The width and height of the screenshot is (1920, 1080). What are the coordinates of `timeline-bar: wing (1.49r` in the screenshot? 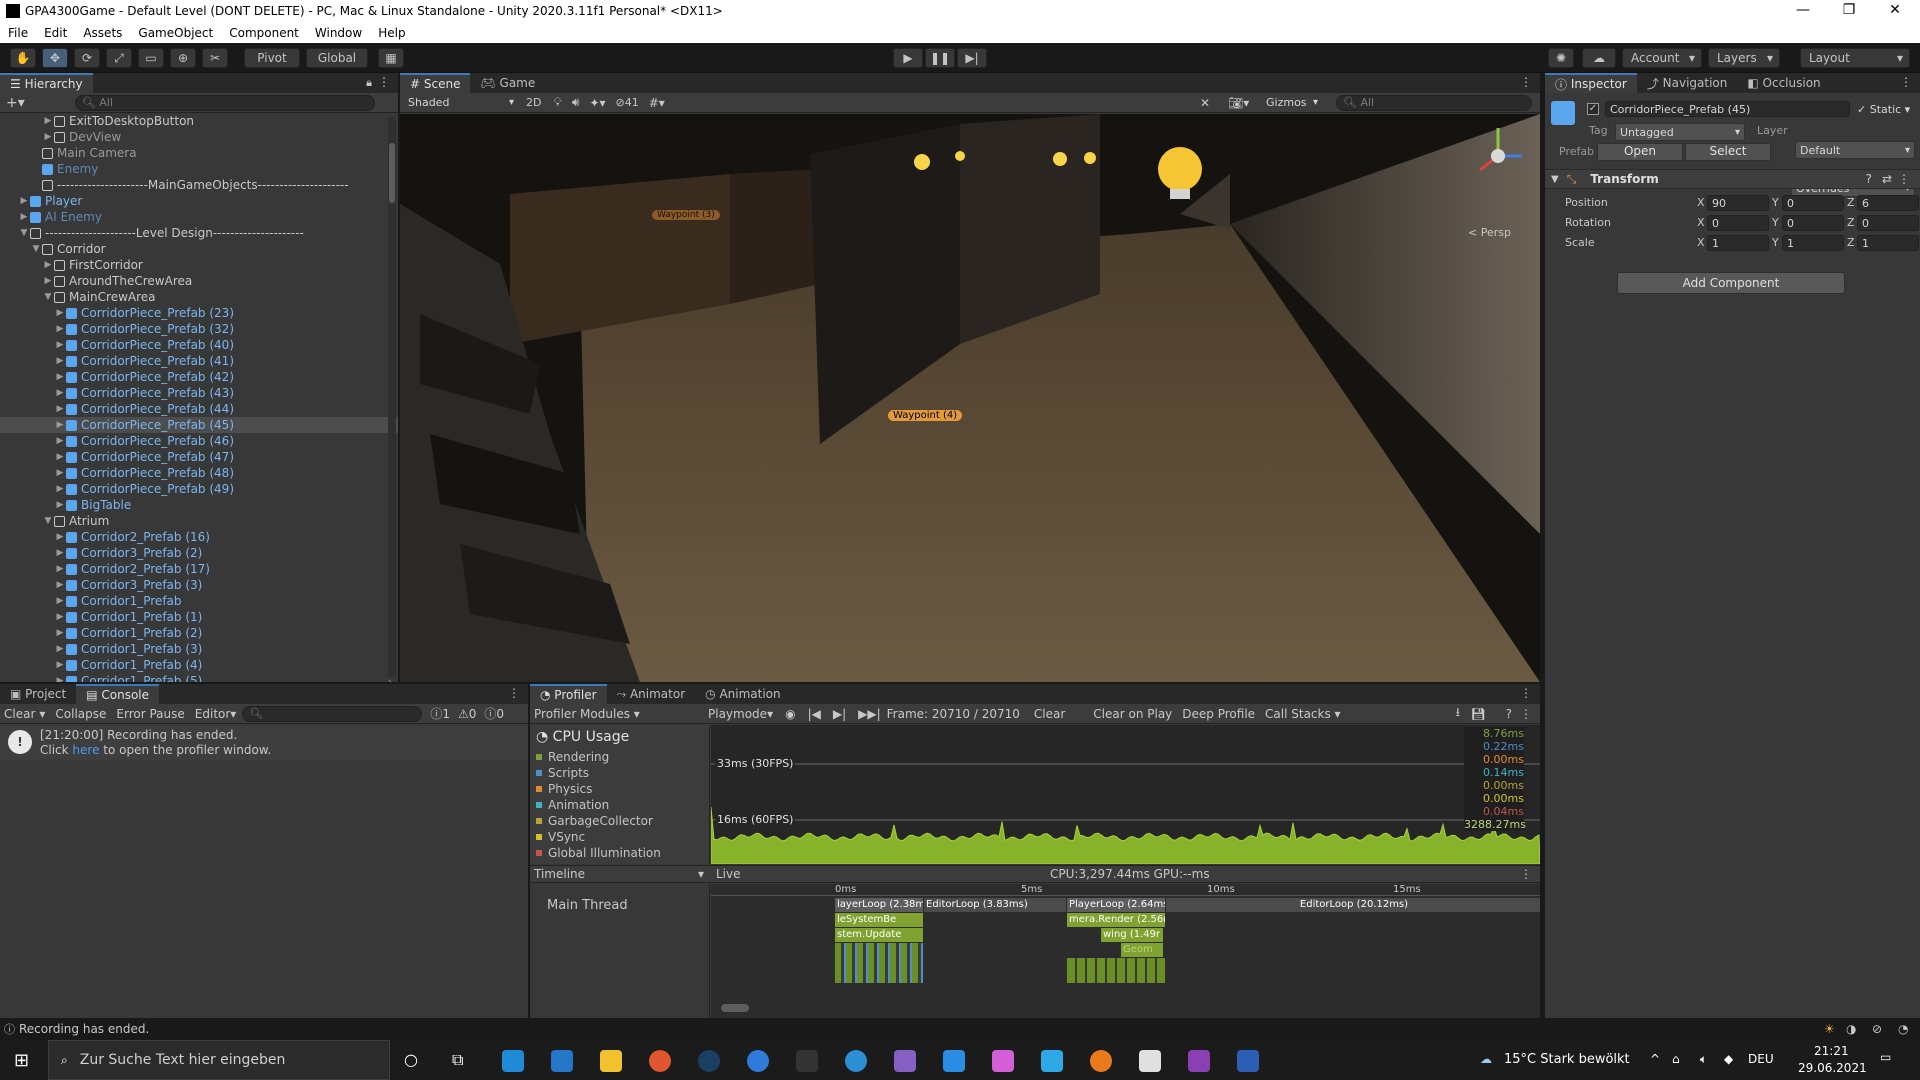 It's located at (1132, 935).